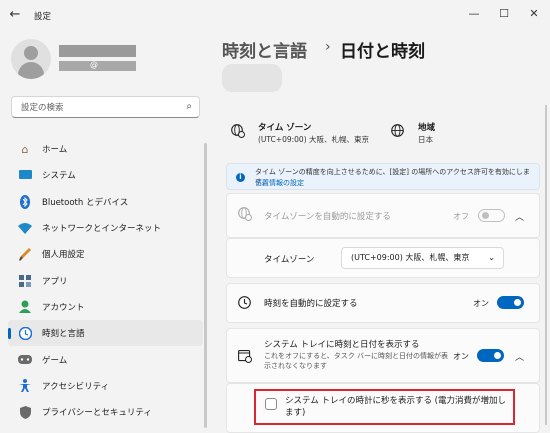 Image resolution: width=550 pixels, height=433 pixels. What do you see at coordinates (205, 285) in the screenshot?
I see `sidebar-scrollbar` at bounding box center [205, 285].